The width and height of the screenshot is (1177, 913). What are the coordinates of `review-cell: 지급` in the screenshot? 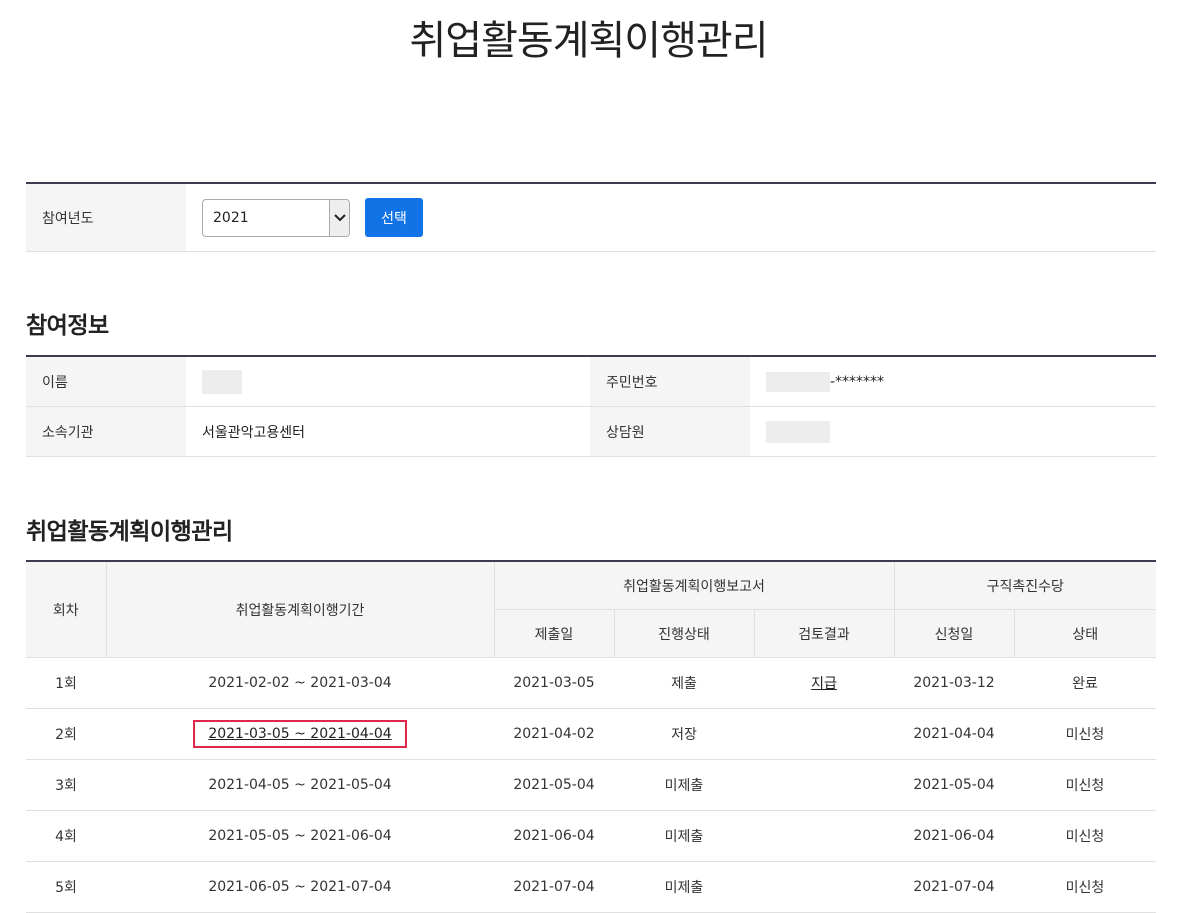 It's located at (824, 683).